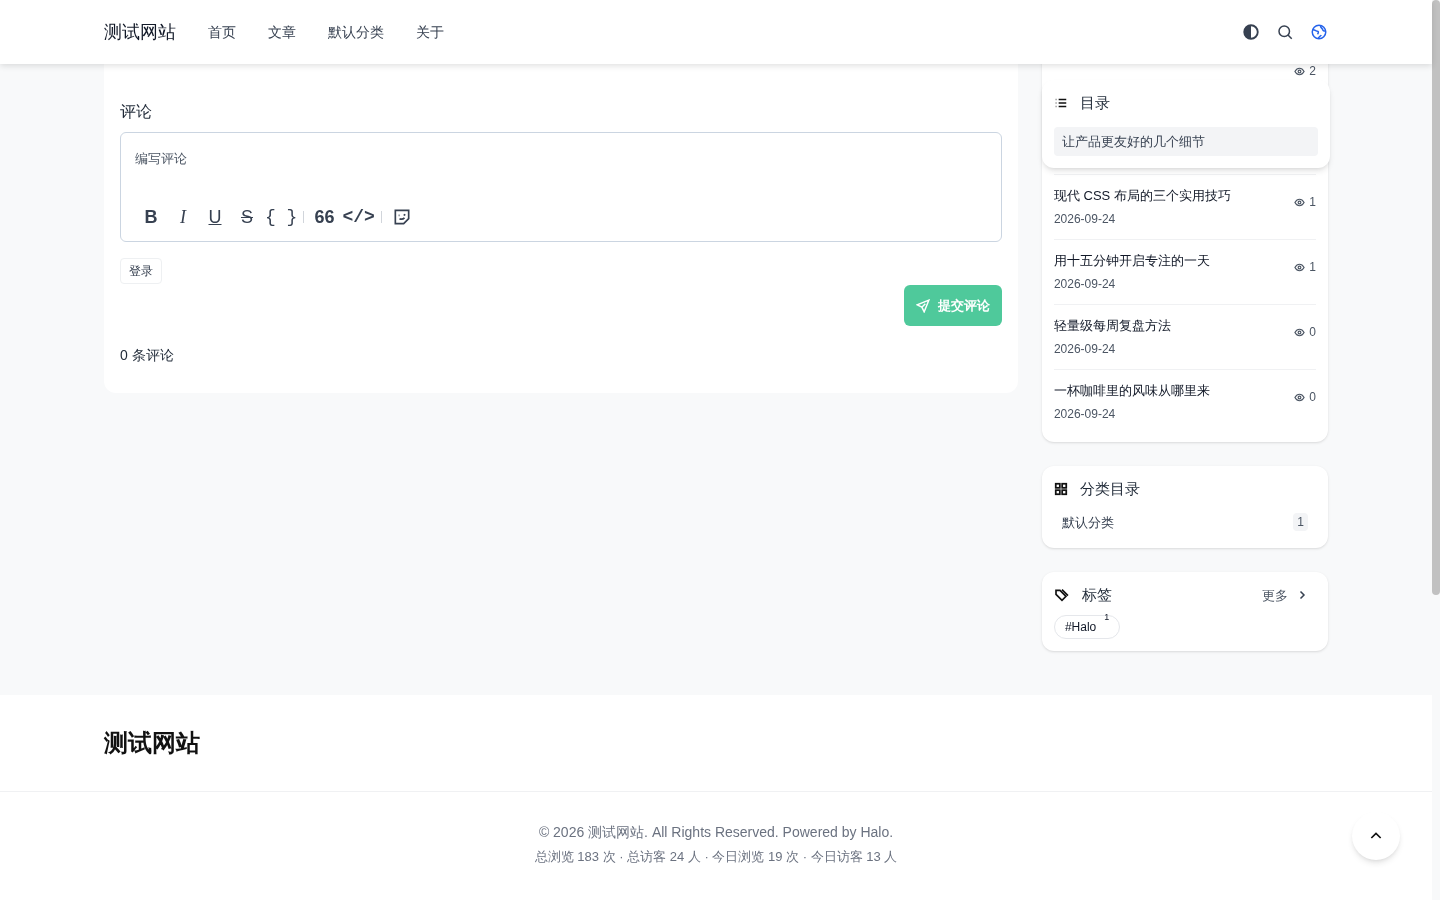 The height and width of the screenshot is (900, 1440). I want to click on italic-button: I, so click(183, 217).